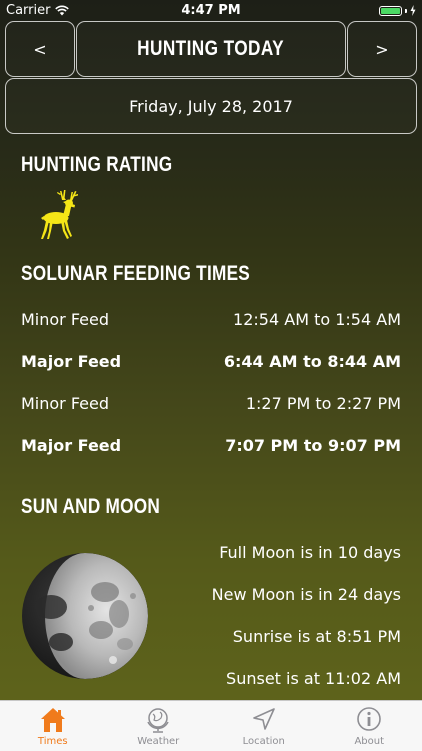  Describe the element at coordinates (211, 361) in the screenshot. I see `feed-row: Major Feed 6:44 AM to 8:44 AM` at that location.